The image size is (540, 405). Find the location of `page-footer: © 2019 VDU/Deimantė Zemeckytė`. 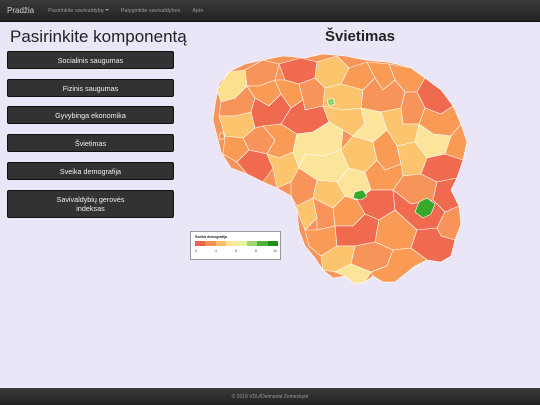

page-footer: © 2019 VDU/Deimantė Zemeckytė is located at coordinates (270, 396).